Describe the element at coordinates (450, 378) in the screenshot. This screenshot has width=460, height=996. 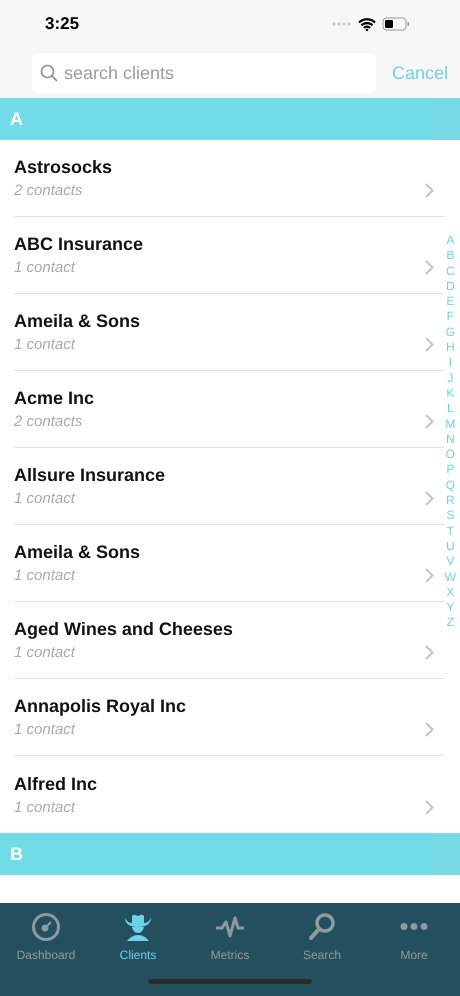
I see `index-letter: J` at that location.